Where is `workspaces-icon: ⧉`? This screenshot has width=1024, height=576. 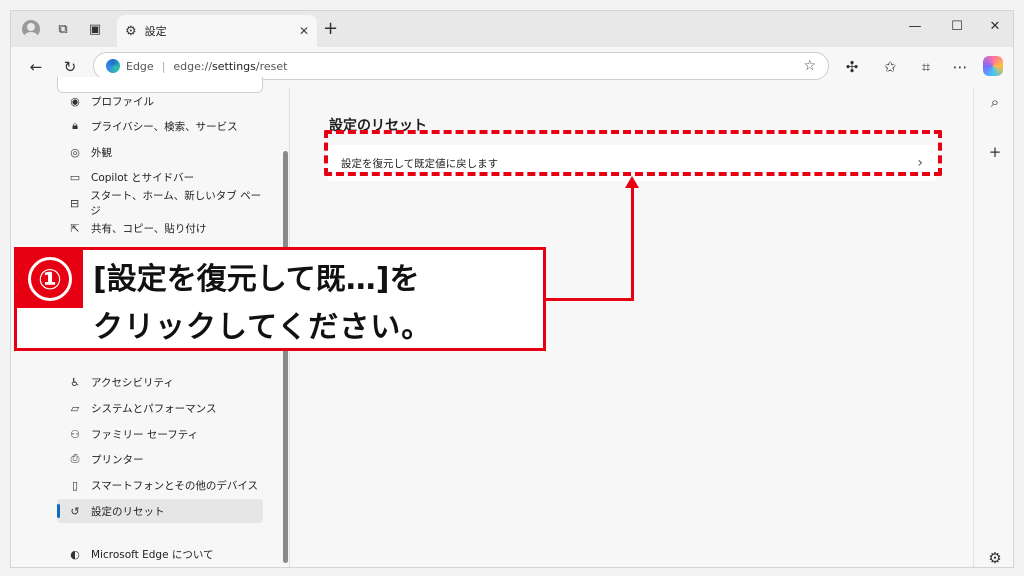
workspaces-icon: ⧉ is located at coordinates (63, 29).